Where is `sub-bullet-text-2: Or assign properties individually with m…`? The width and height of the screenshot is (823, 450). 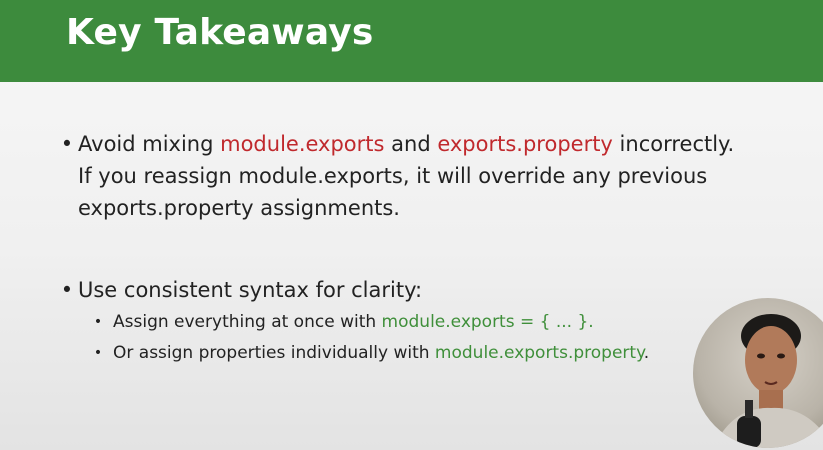 sub-bullet-text-2: Or assign properties individually with m… is located at coordinates (423, 353).